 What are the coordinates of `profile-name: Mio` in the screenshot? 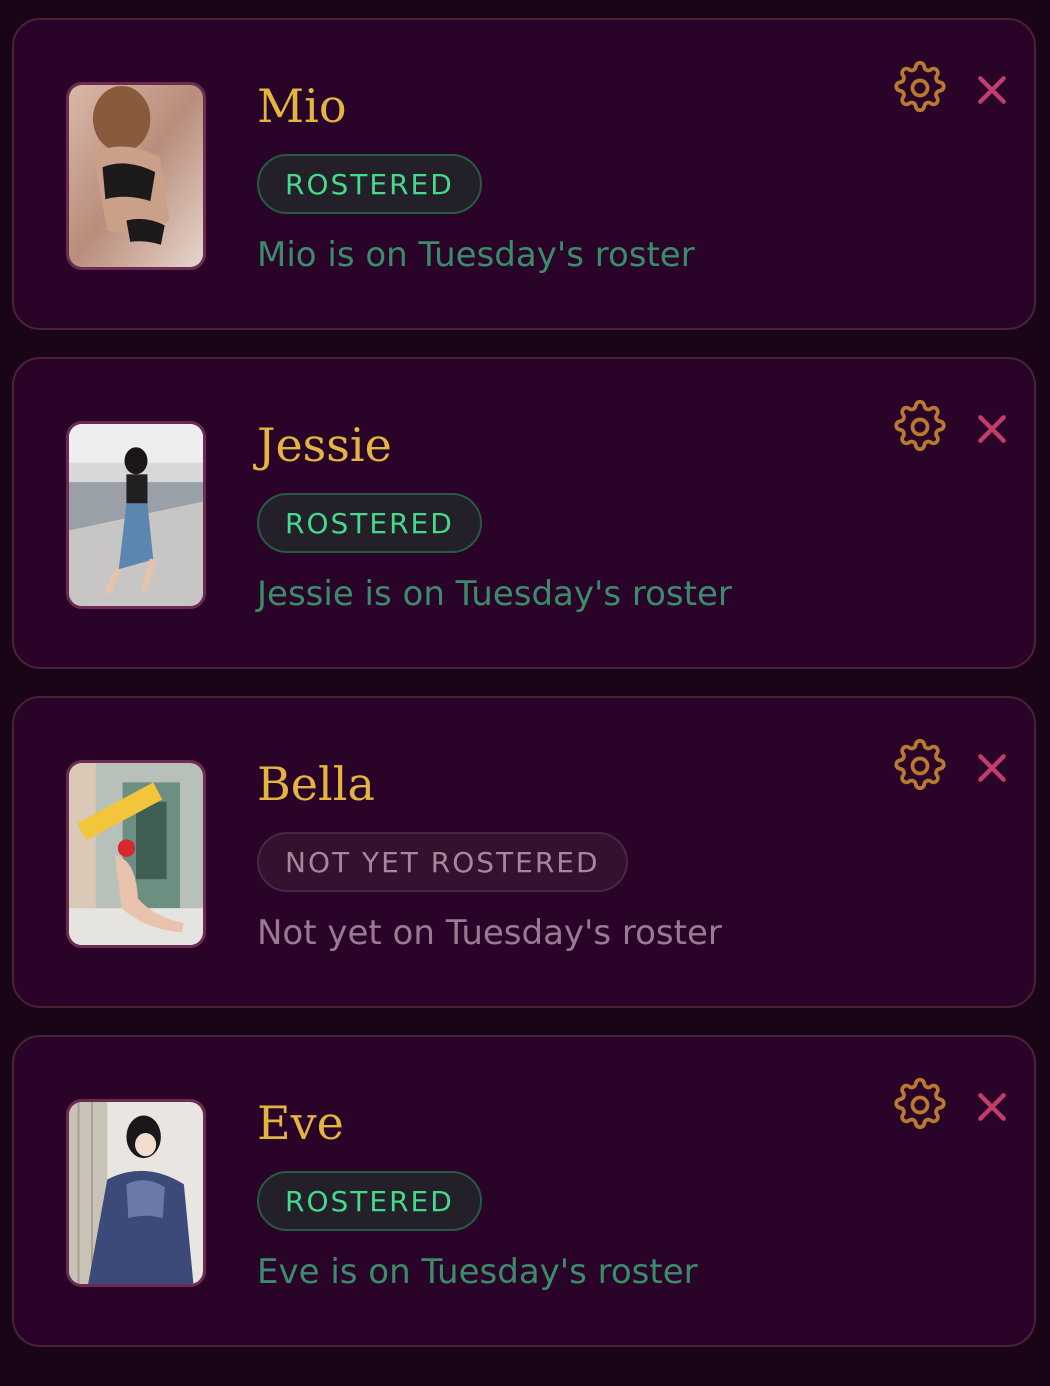 It's located at (302, 106).